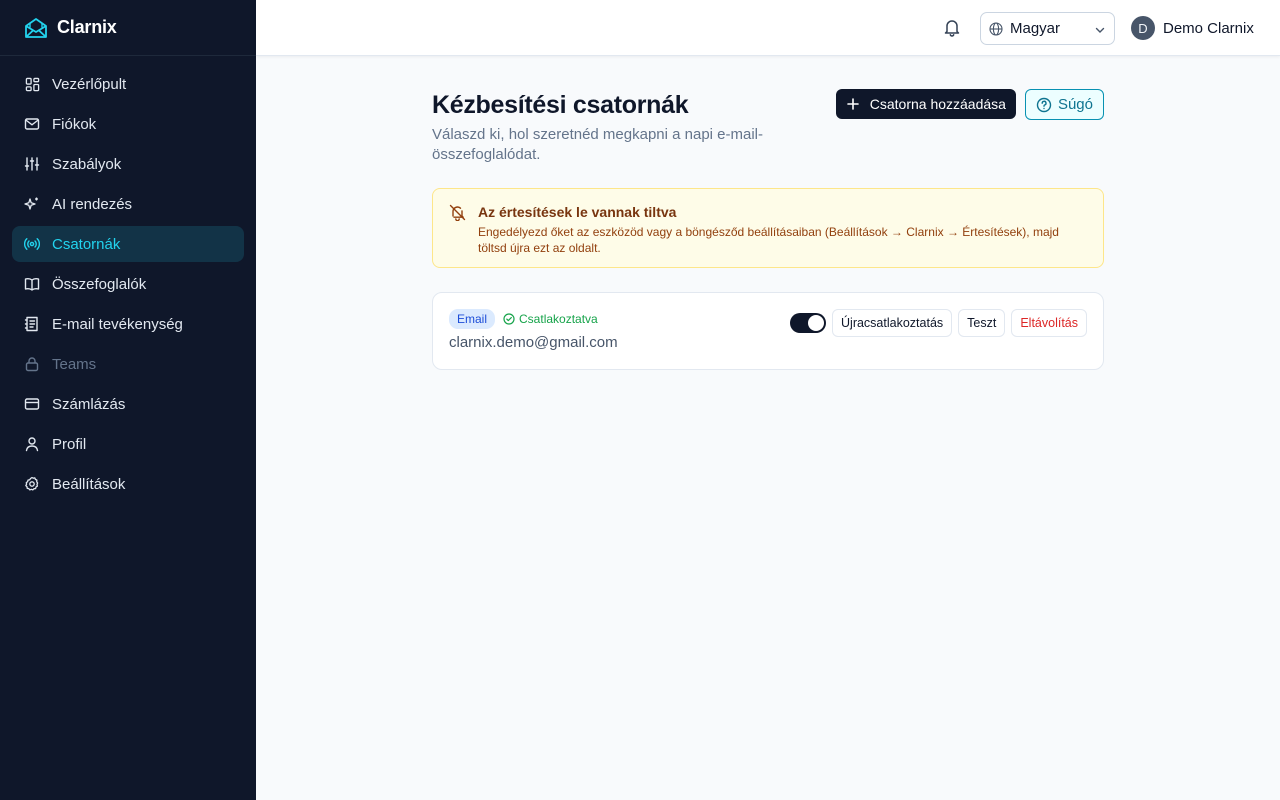  I want to click on language-label: Magyar, so click(1035, 28).